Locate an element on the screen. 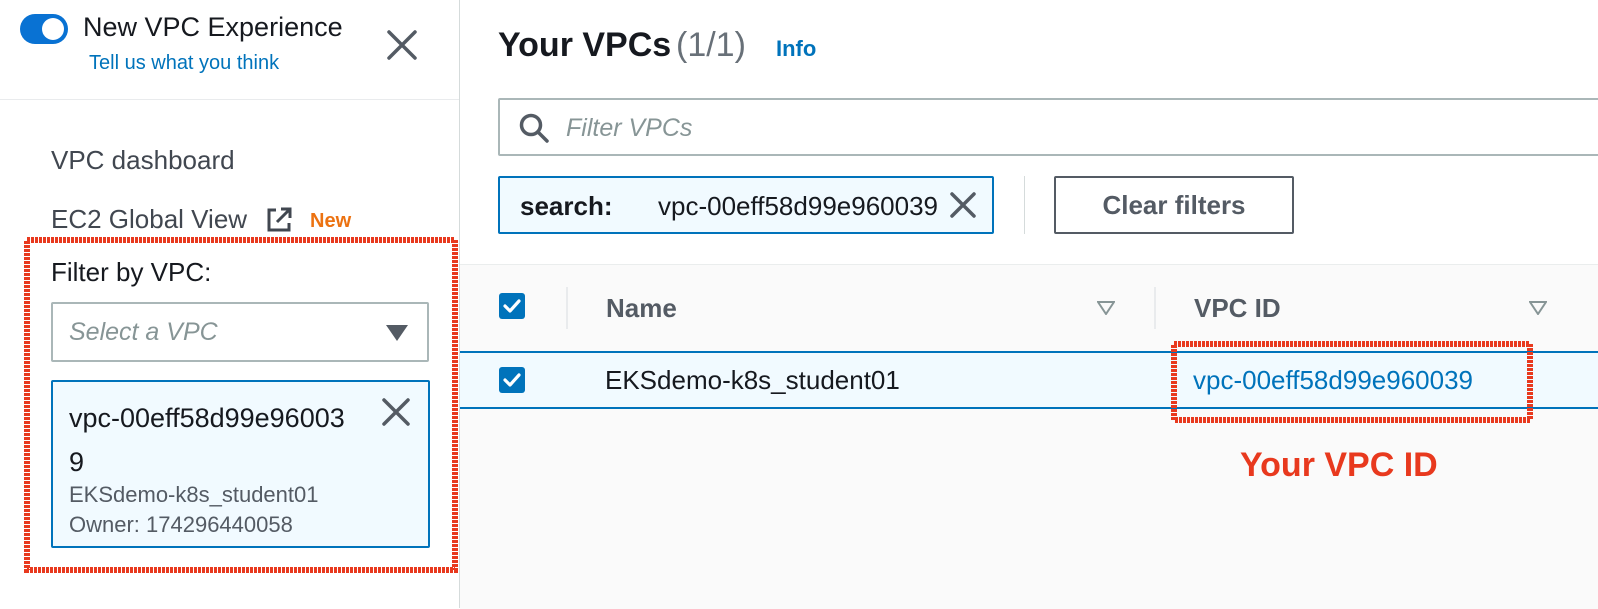 This screenshot has width=1598, height=609. info-link: Info is located at coordinates (796, 49).